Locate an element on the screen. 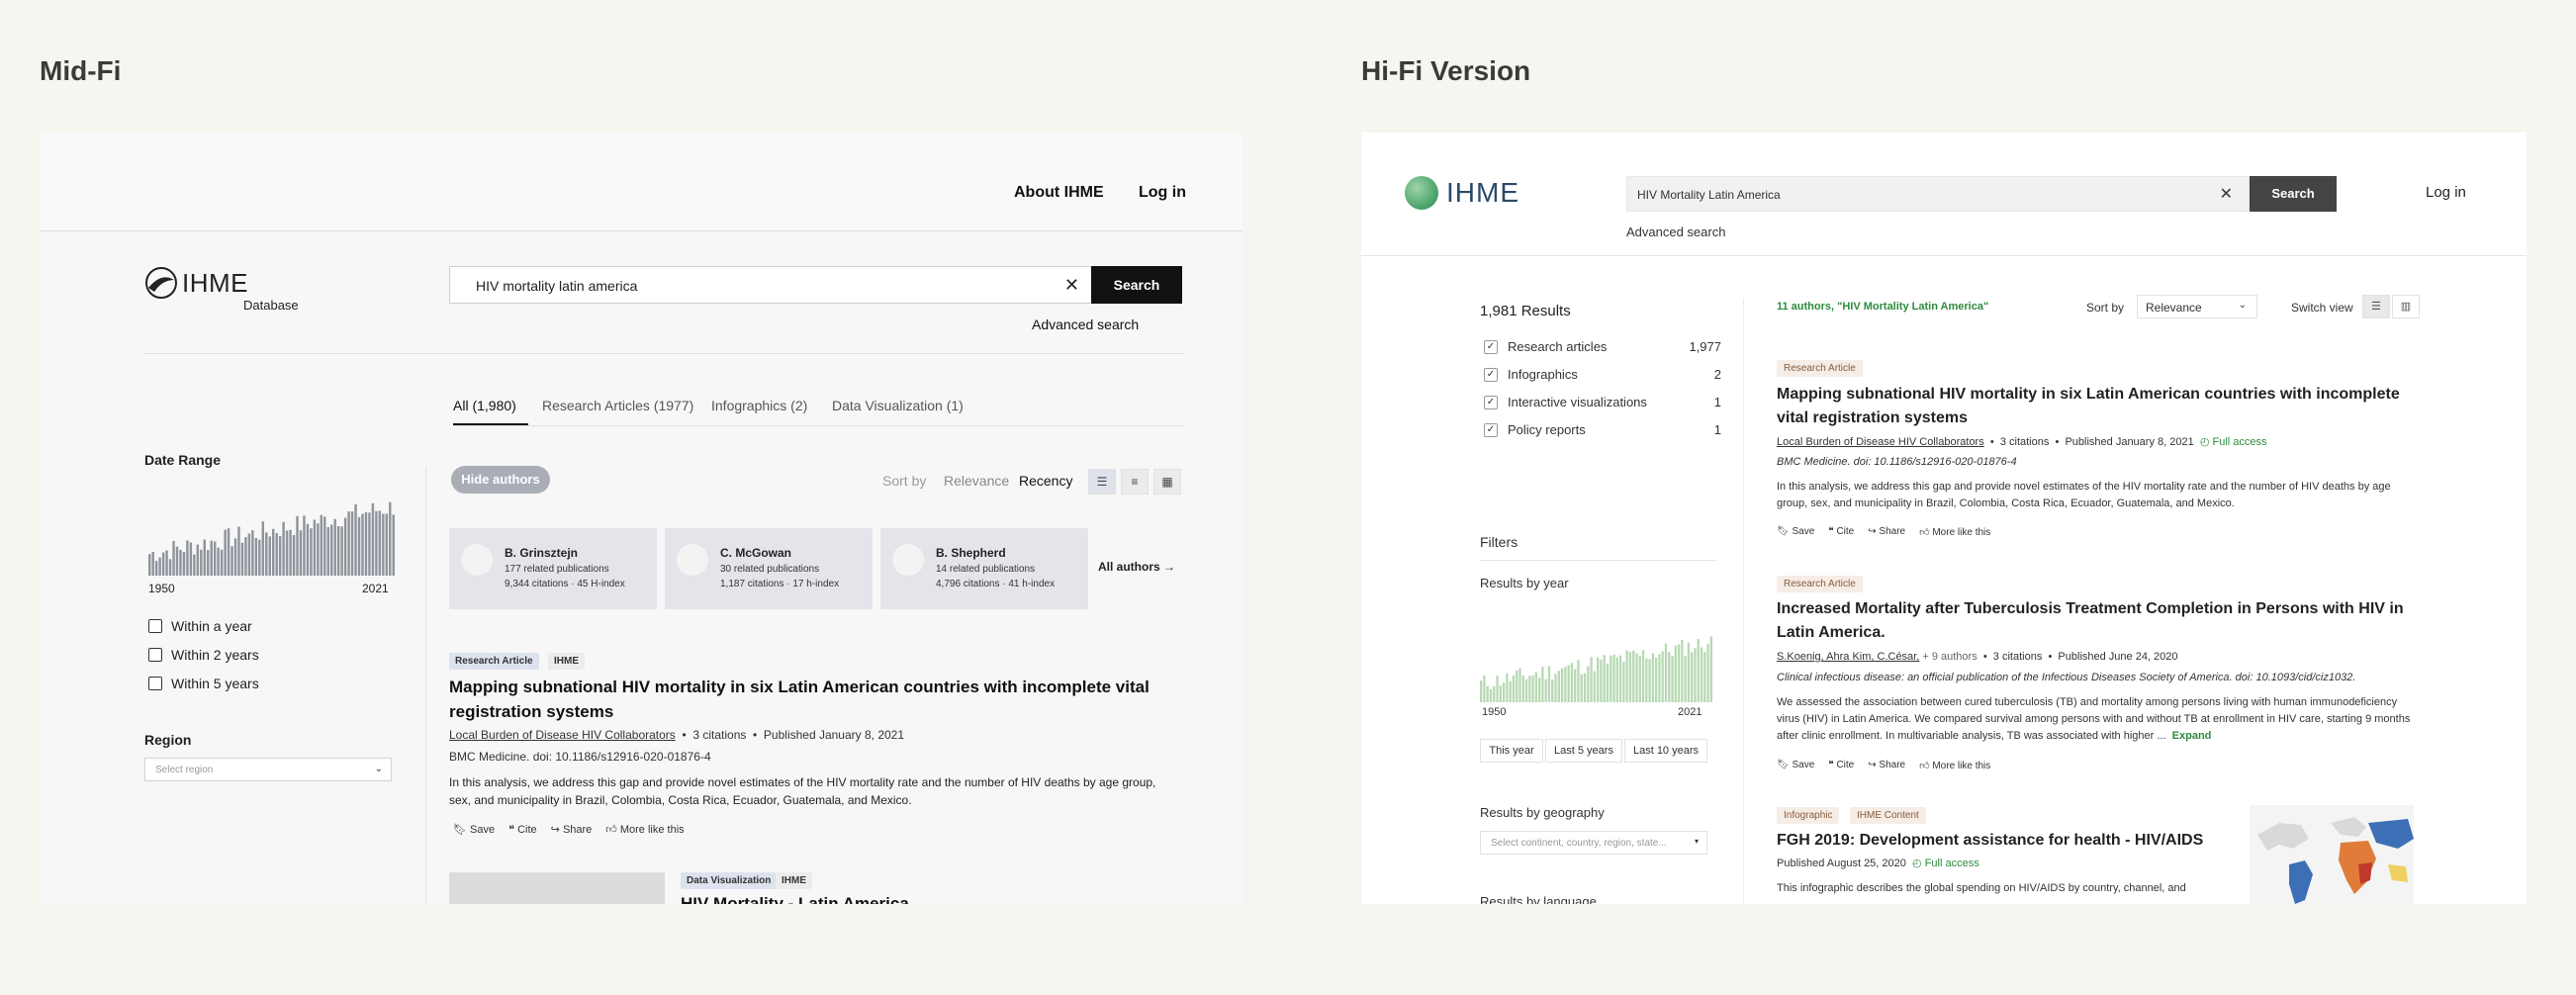  year-histogram is located at coordinates (1596, 664).